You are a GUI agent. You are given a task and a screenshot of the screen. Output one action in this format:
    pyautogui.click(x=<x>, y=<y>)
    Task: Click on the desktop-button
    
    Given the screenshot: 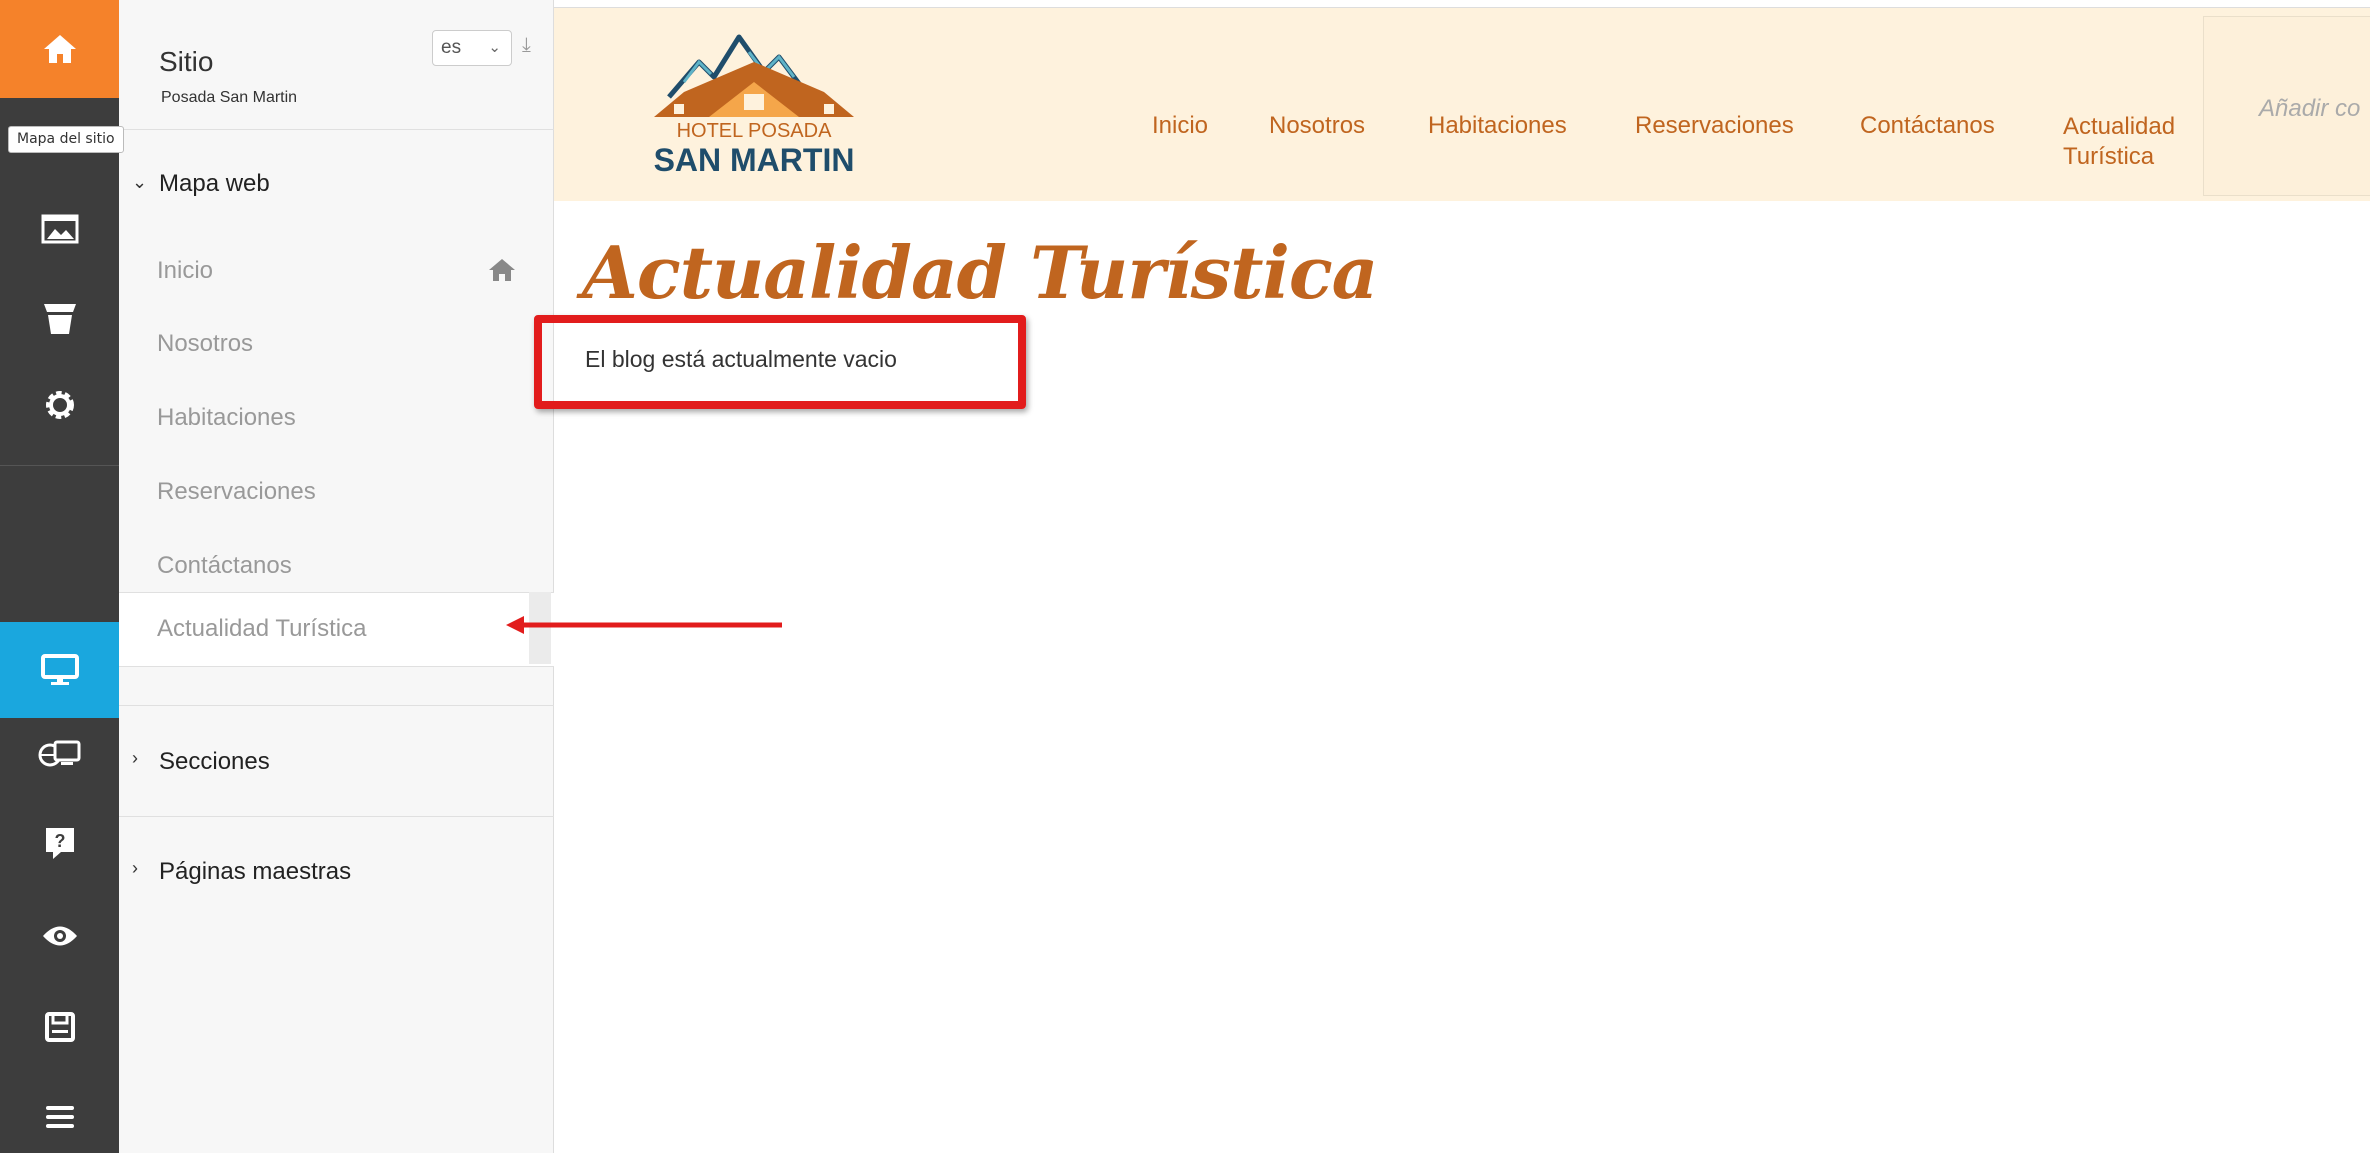 What is the action you would take?
    pyautogui.click(x=59, y=670)
    